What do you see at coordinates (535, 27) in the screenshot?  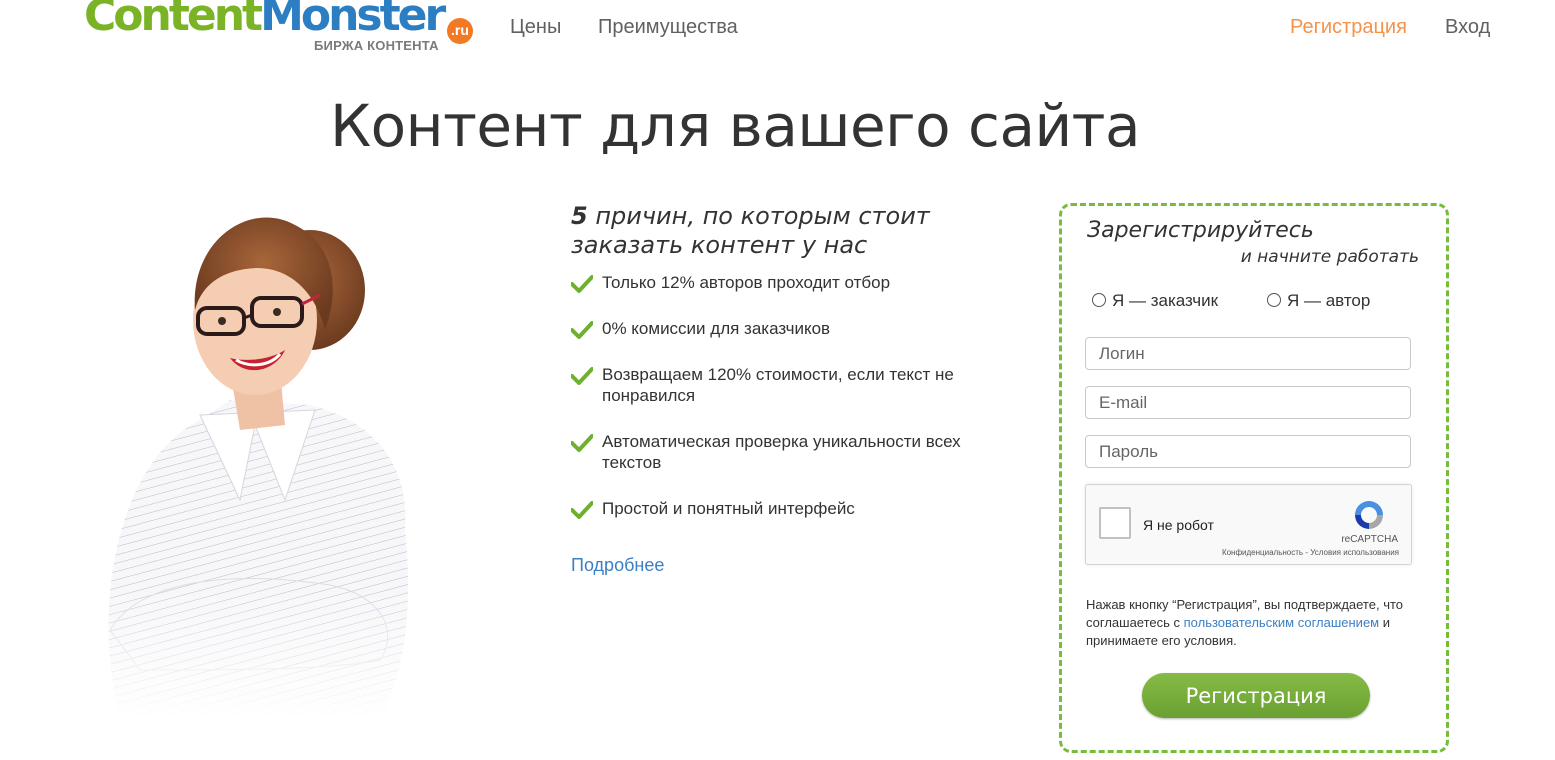 I see `nav-prices-link: Цены` at bounding box center [535, 27].